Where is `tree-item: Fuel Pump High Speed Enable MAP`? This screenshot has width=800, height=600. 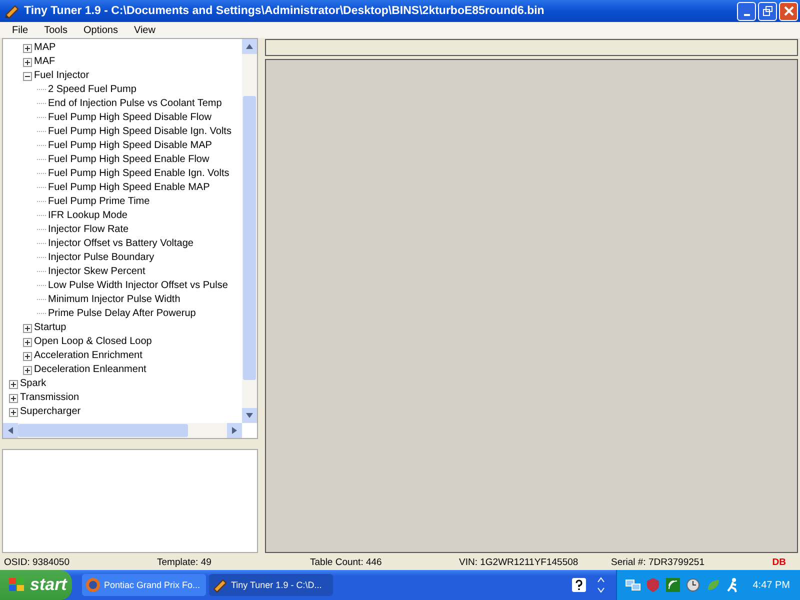
tree-item: Fuel Pump High Speed Enable MAP is located at coordinates (129, 188).